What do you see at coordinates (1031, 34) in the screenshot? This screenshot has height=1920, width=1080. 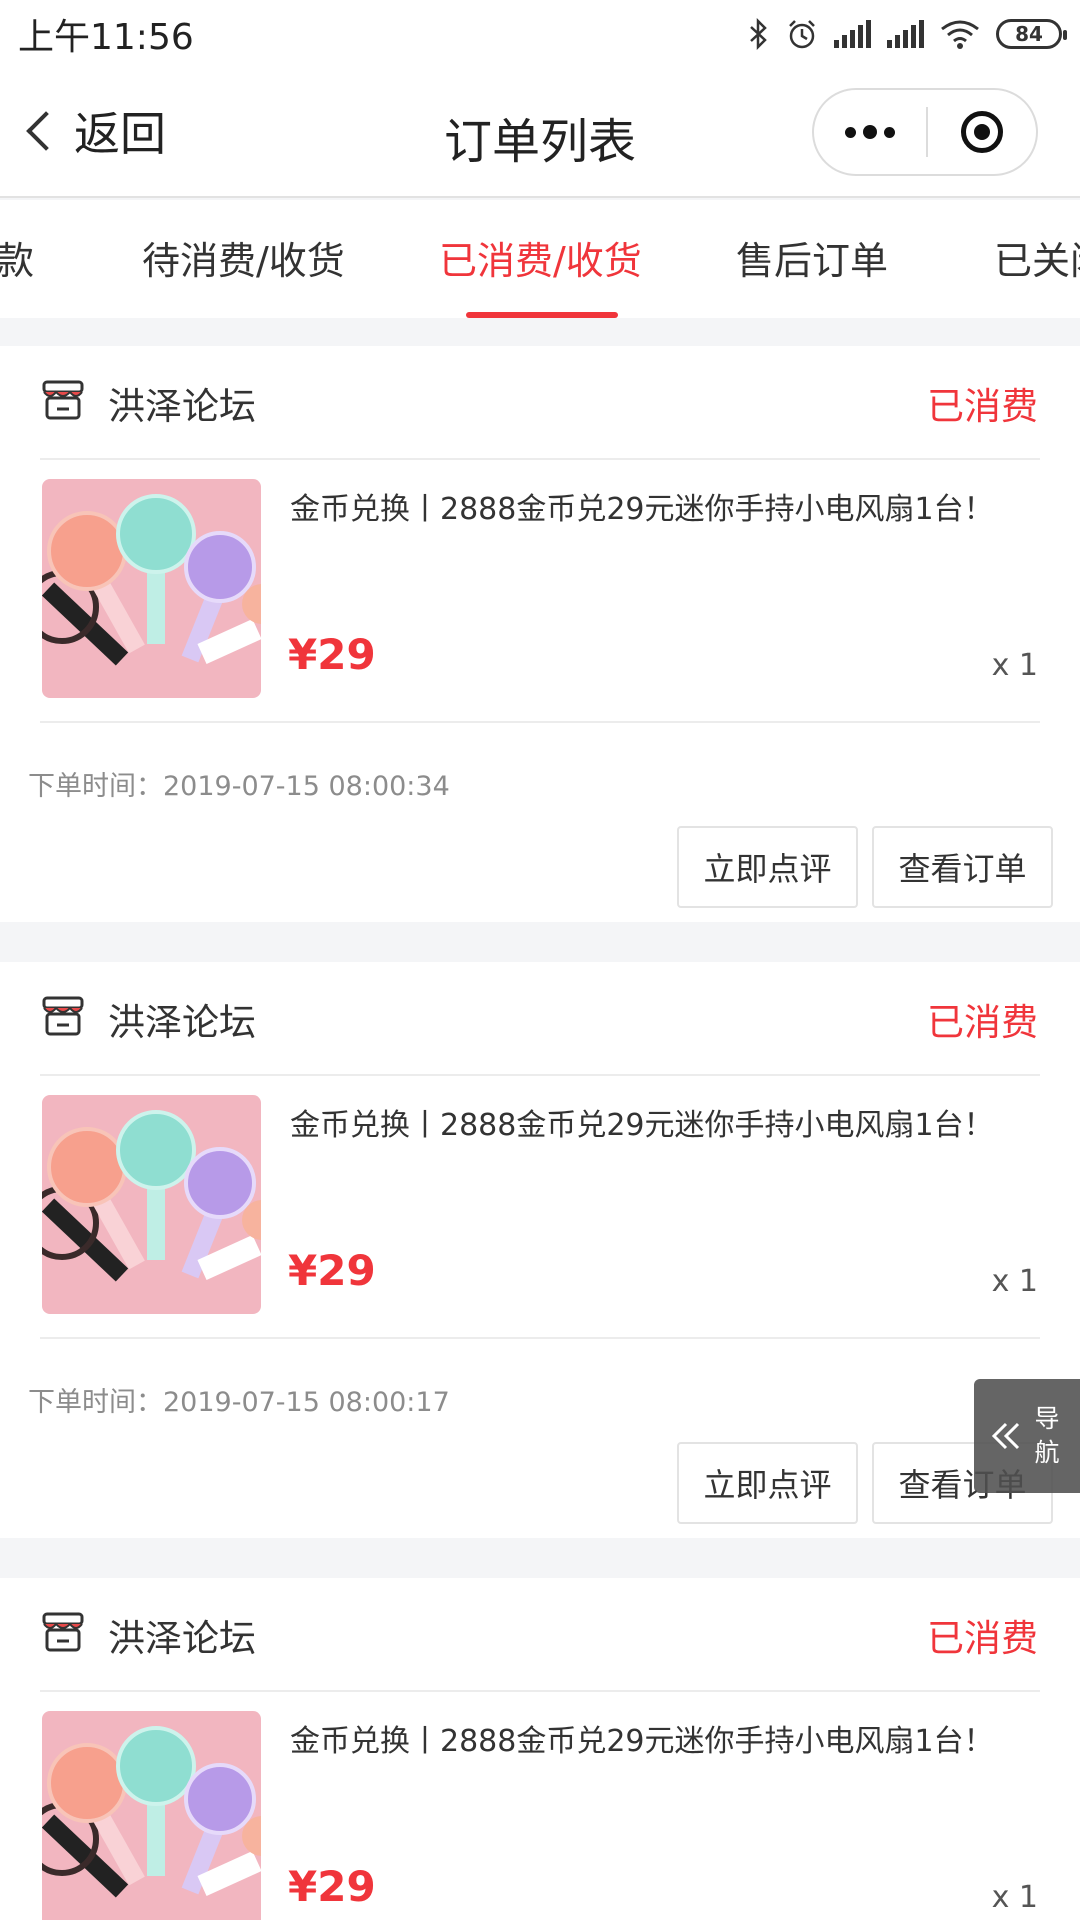 I see `battery-icon: 84` at bounding box center [1031, 34].